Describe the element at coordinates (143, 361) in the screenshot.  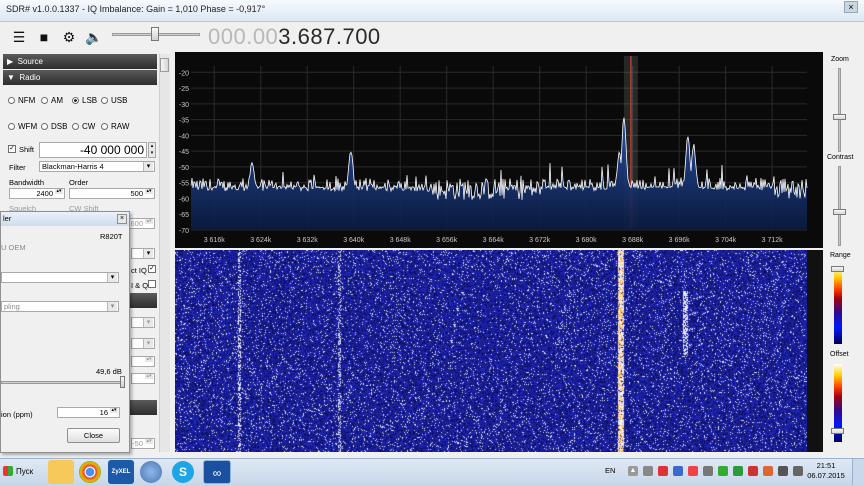
I see `agc-spinner` at that location.